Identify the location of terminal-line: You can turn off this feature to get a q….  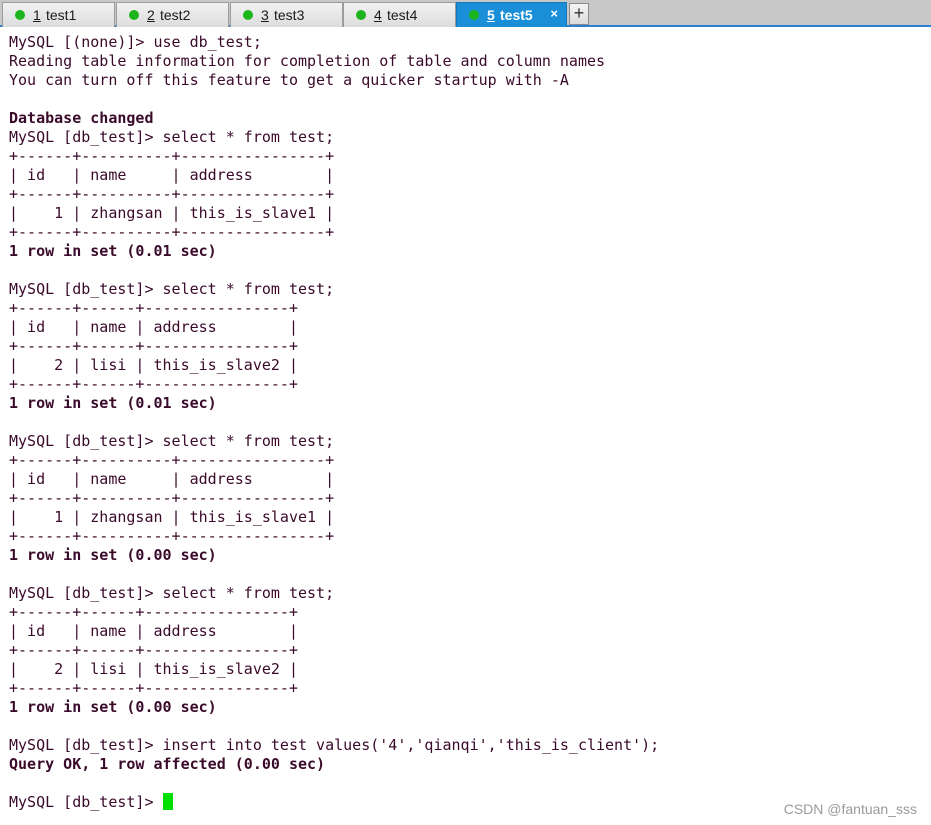
(289, 80).